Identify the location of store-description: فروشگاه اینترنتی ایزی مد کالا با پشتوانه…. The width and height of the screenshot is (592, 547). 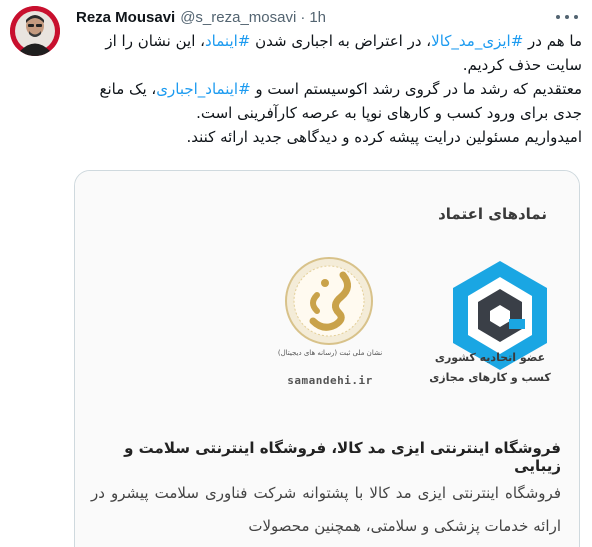
(326, 509).